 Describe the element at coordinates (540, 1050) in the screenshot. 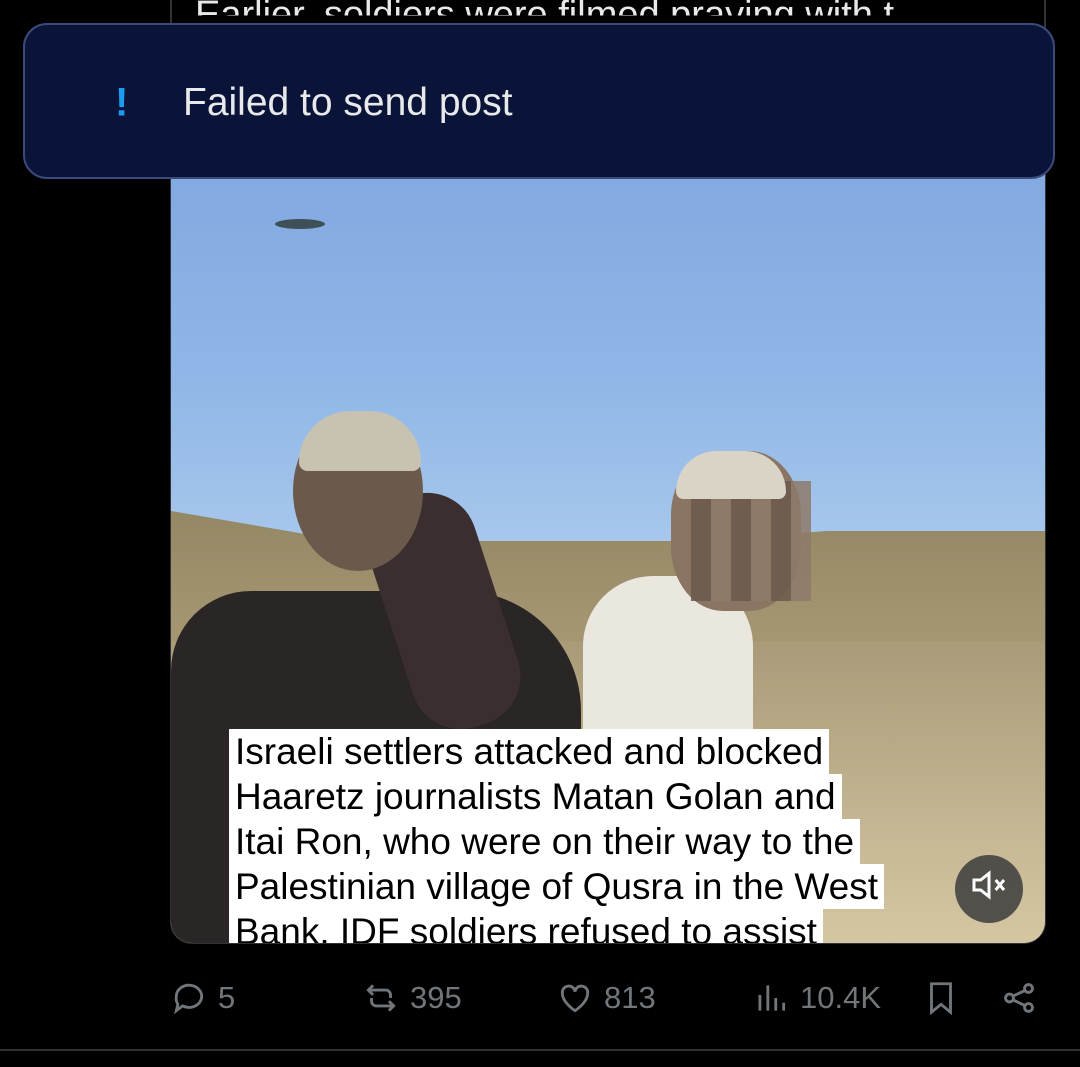

I see `divider` at that location.